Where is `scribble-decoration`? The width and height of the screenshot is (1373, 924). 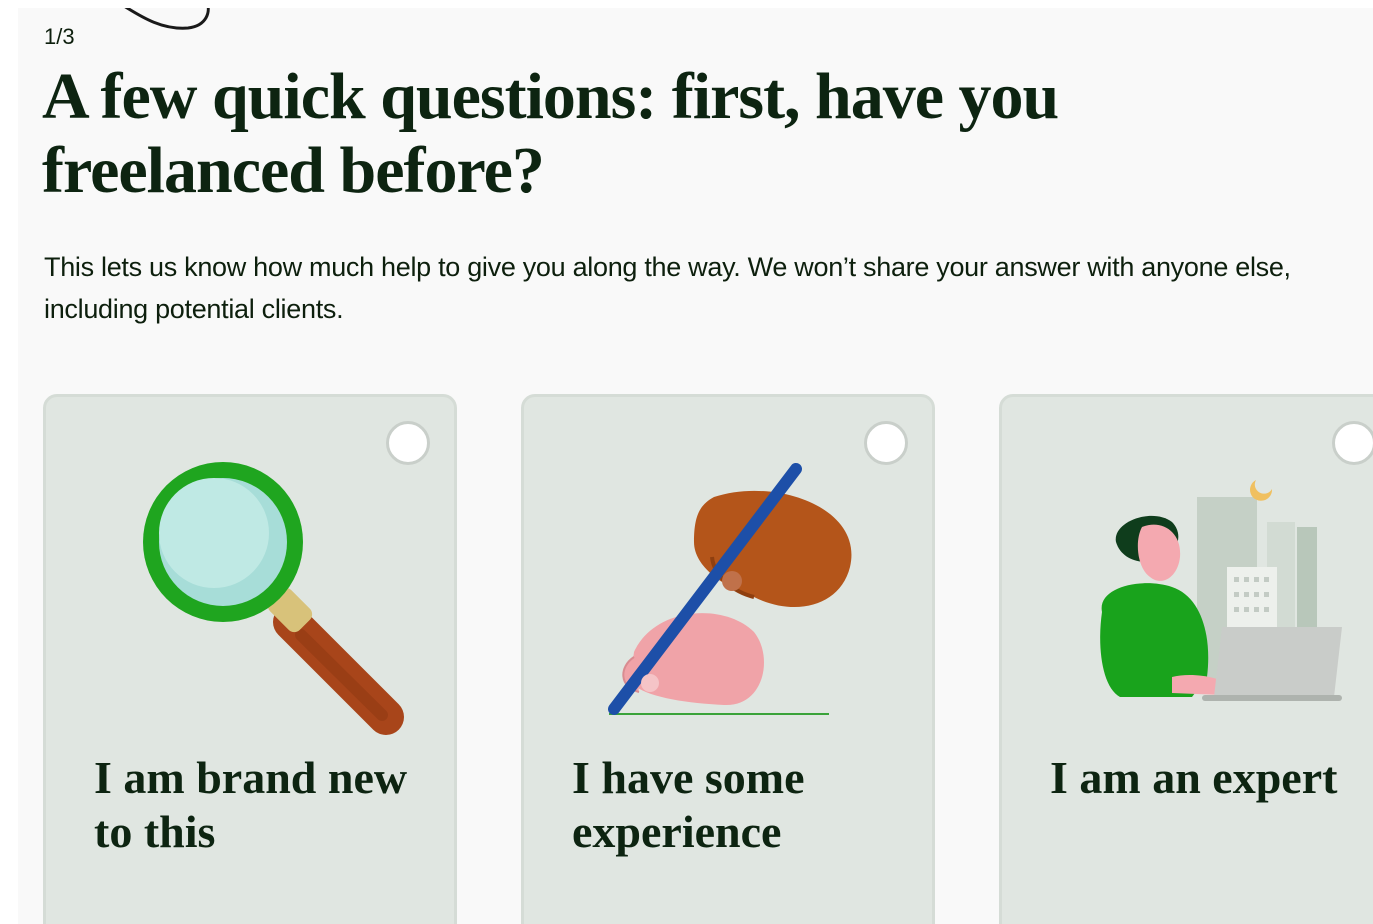
scribble-decoration is located at coordinates (167, 19).